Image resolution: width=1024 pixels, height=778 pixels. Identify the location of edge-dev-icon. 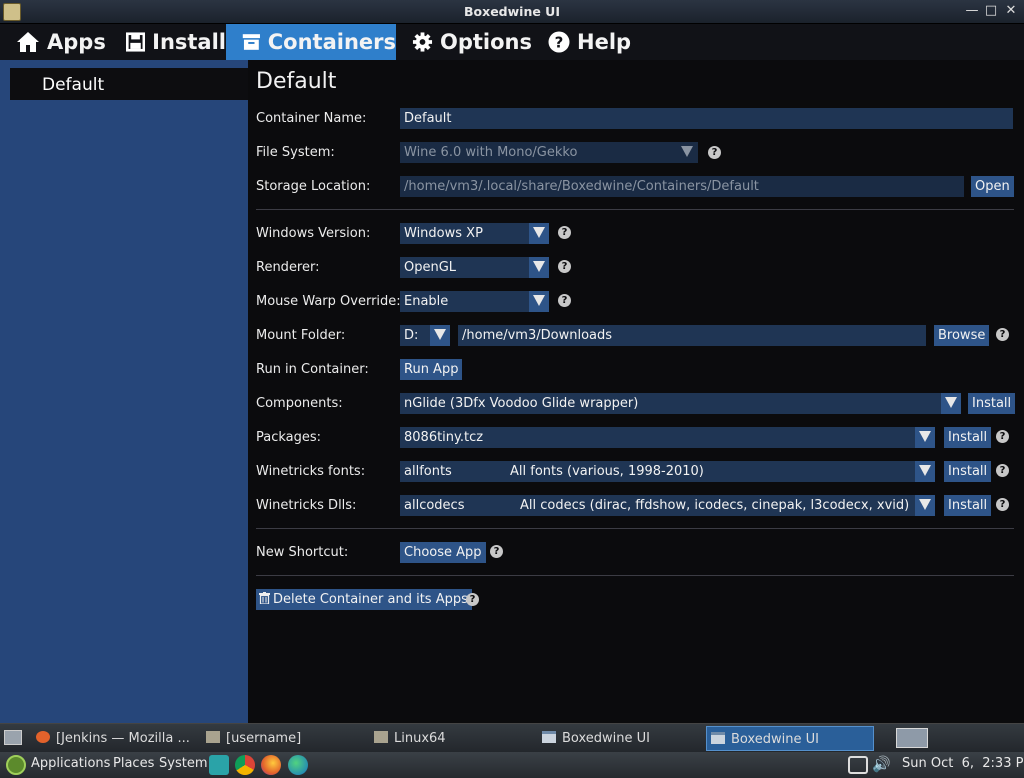
(298, 765).